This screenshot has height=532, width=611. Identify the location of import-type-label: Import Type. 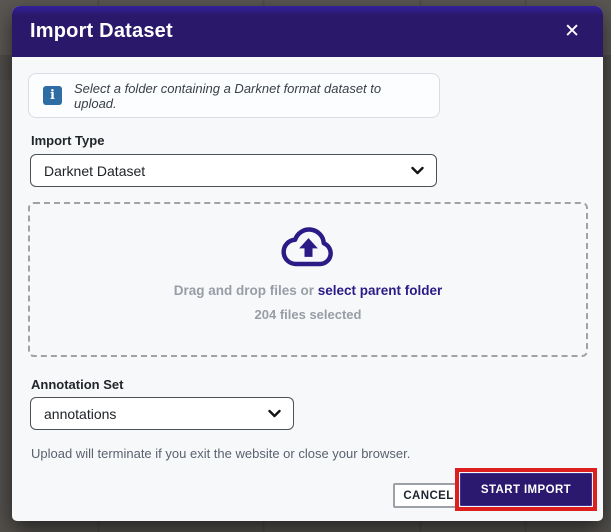
(68, 140).